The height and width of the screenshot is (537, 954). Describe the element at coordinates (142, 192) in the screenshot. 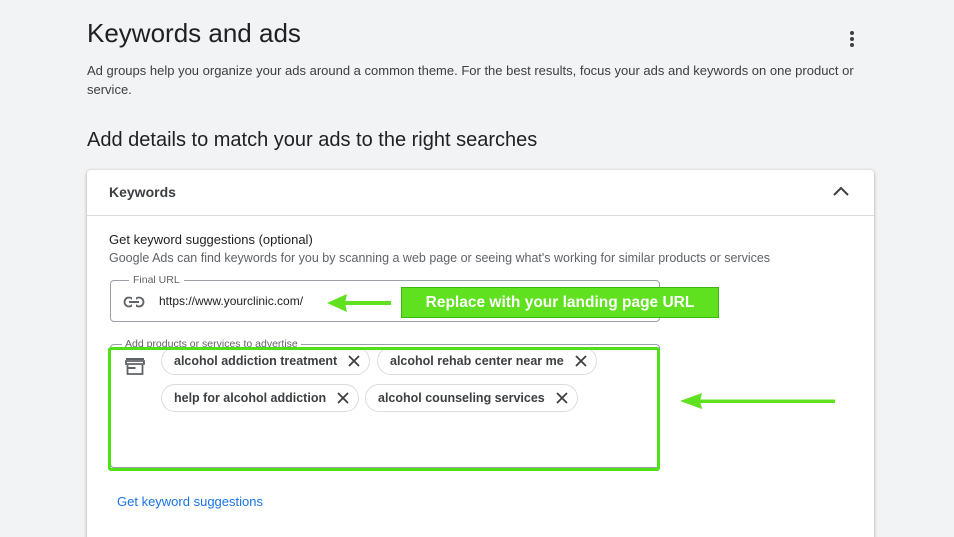

I see `card-header-title: Keywords` at that location.